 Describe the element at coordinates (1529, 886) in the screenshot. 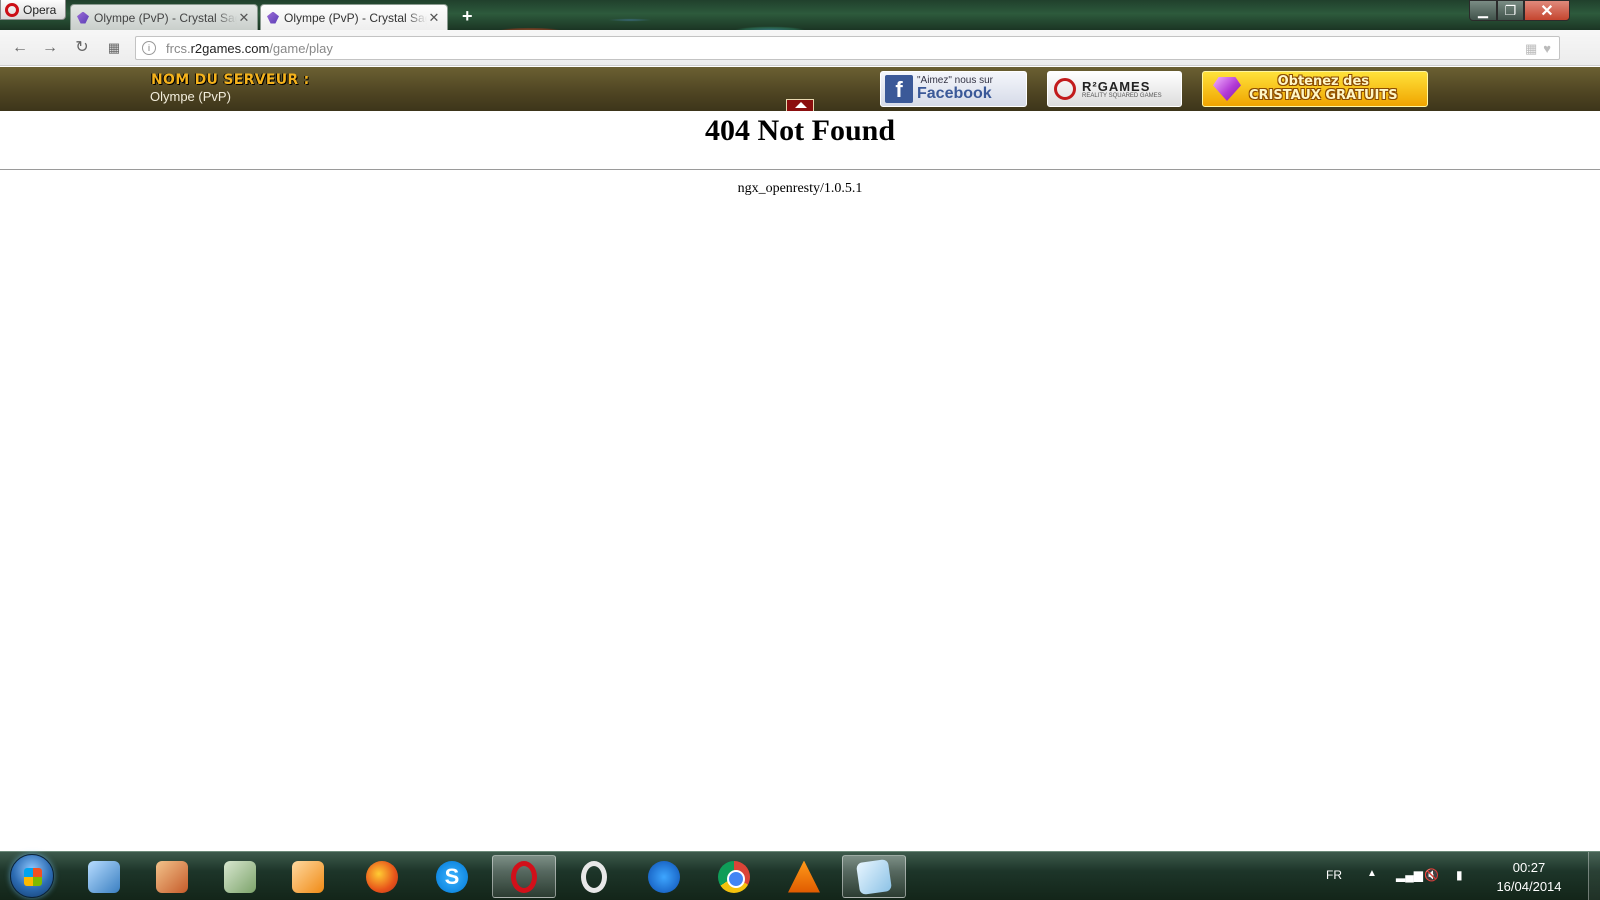

I see `clock-date: 16/04/2014` at that location.